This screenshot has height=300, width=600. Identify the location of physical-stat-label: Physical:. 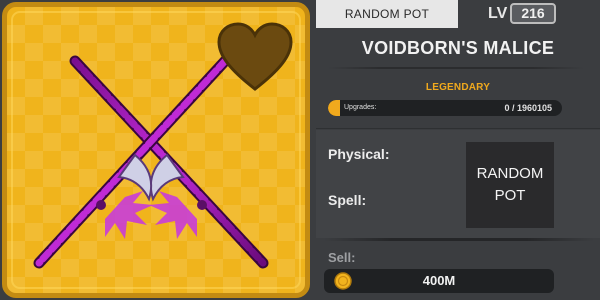
(359, 154).